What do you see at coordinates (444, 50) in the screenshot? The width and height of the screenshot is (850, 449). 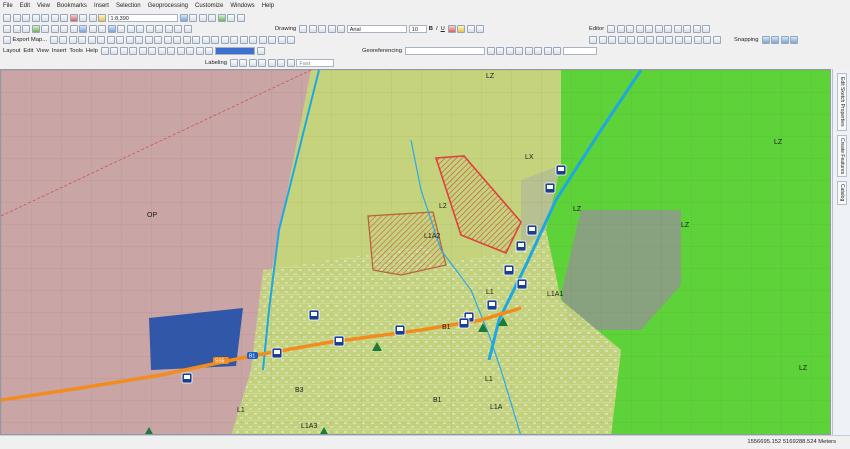 I see `georef-layer-dropdown` at bounding box center [444, 50].